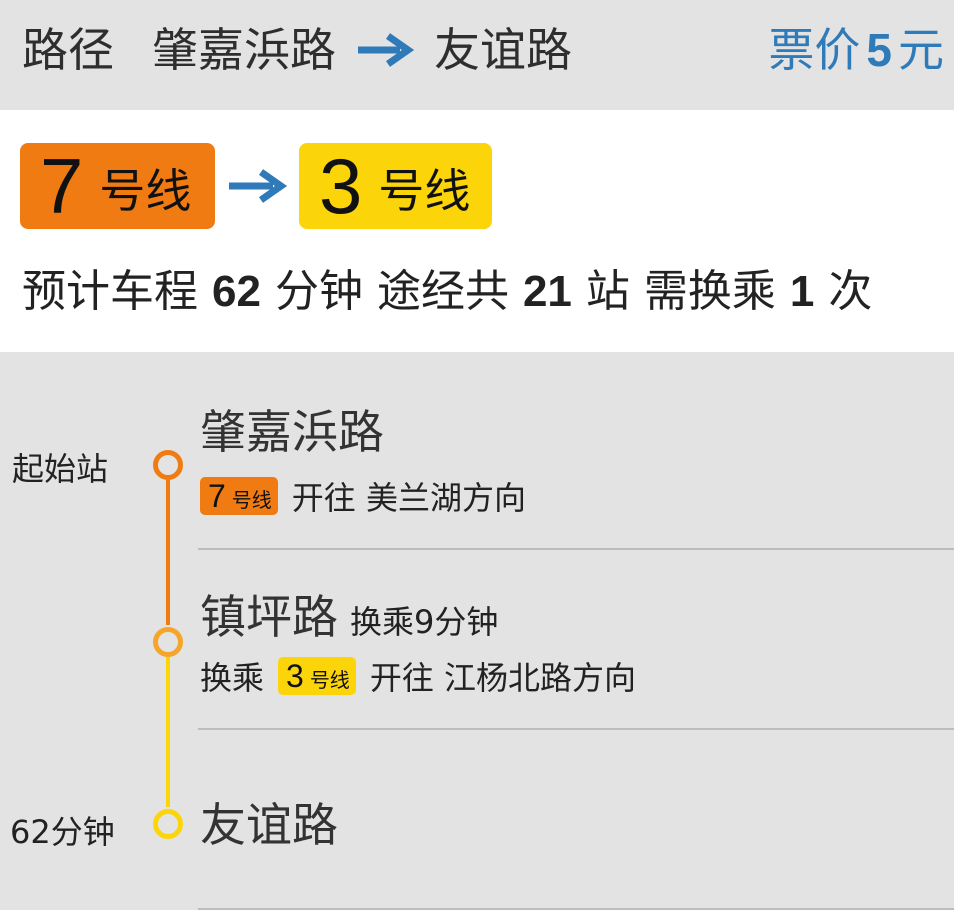 This screenshot has height=910, width=954. What do you see at coordinates (442, 291) in the screenshot?
I see `stations-prefix: 途经共` at bounding box center [442, 291].